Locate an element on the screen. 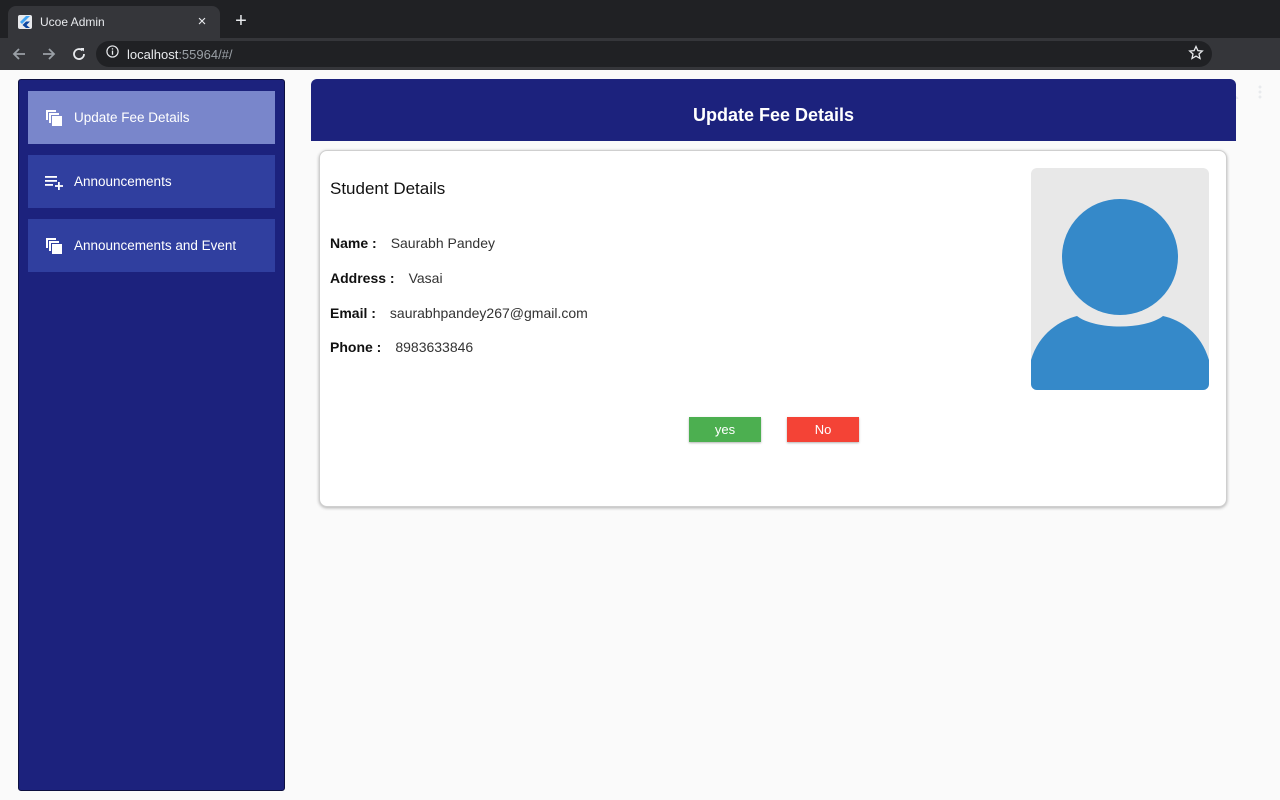 This screenshot has width=1280, height=800. forward-arrow-icon is located at coordinates (49, 54).